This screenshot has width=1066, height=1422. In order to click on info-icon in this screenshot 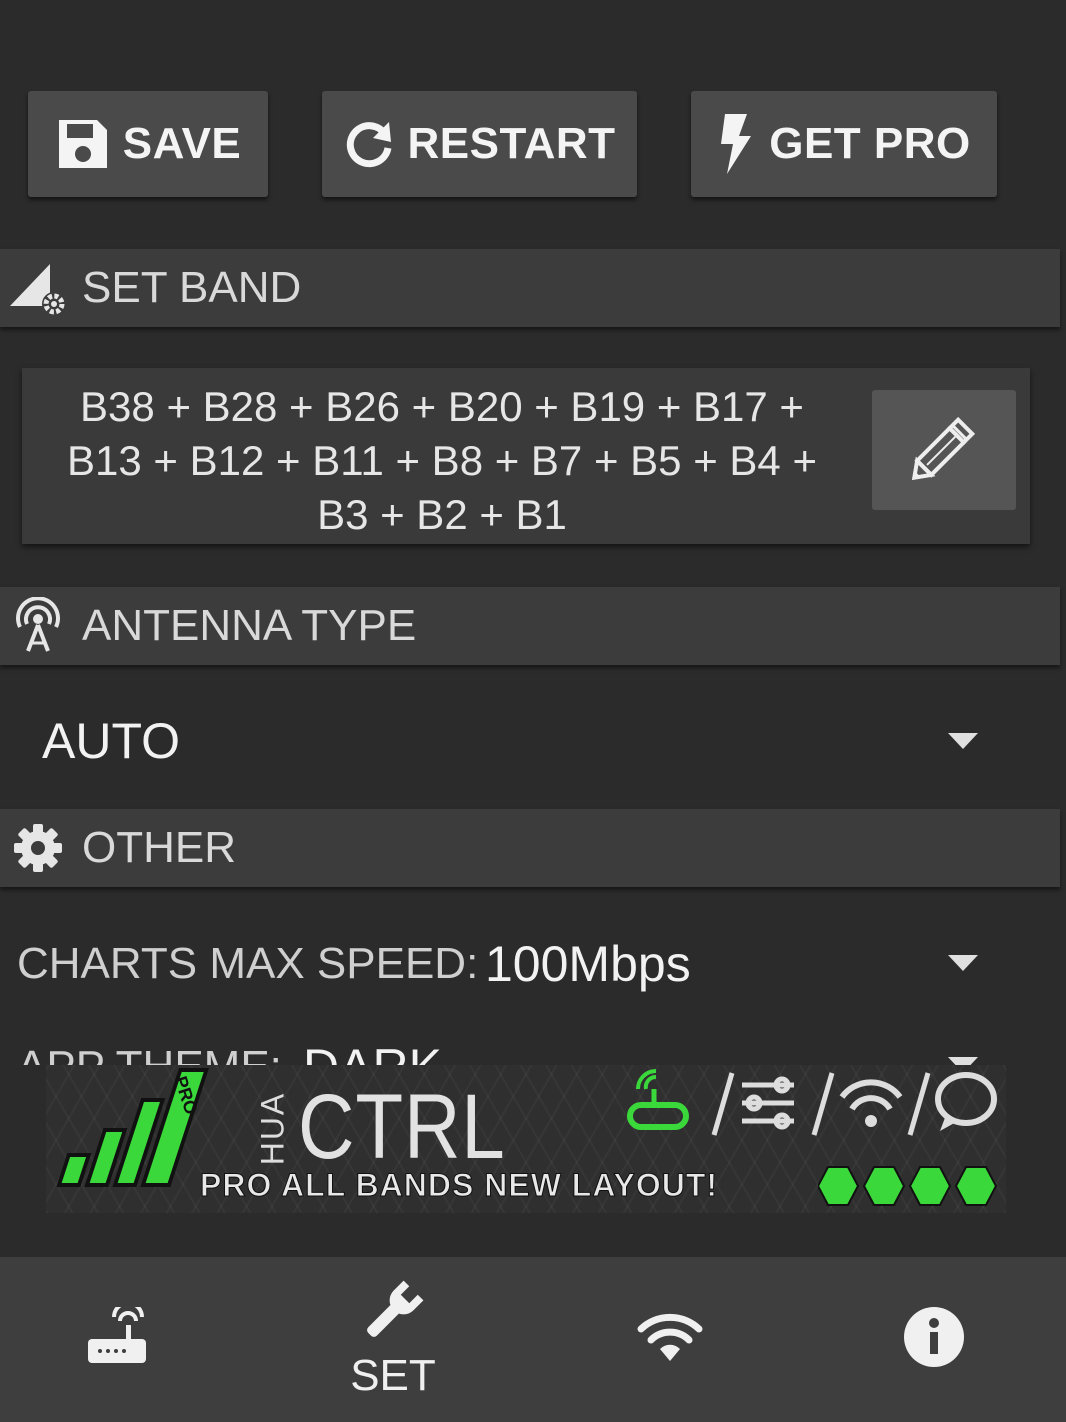, I will do `click(934, 1339)`.